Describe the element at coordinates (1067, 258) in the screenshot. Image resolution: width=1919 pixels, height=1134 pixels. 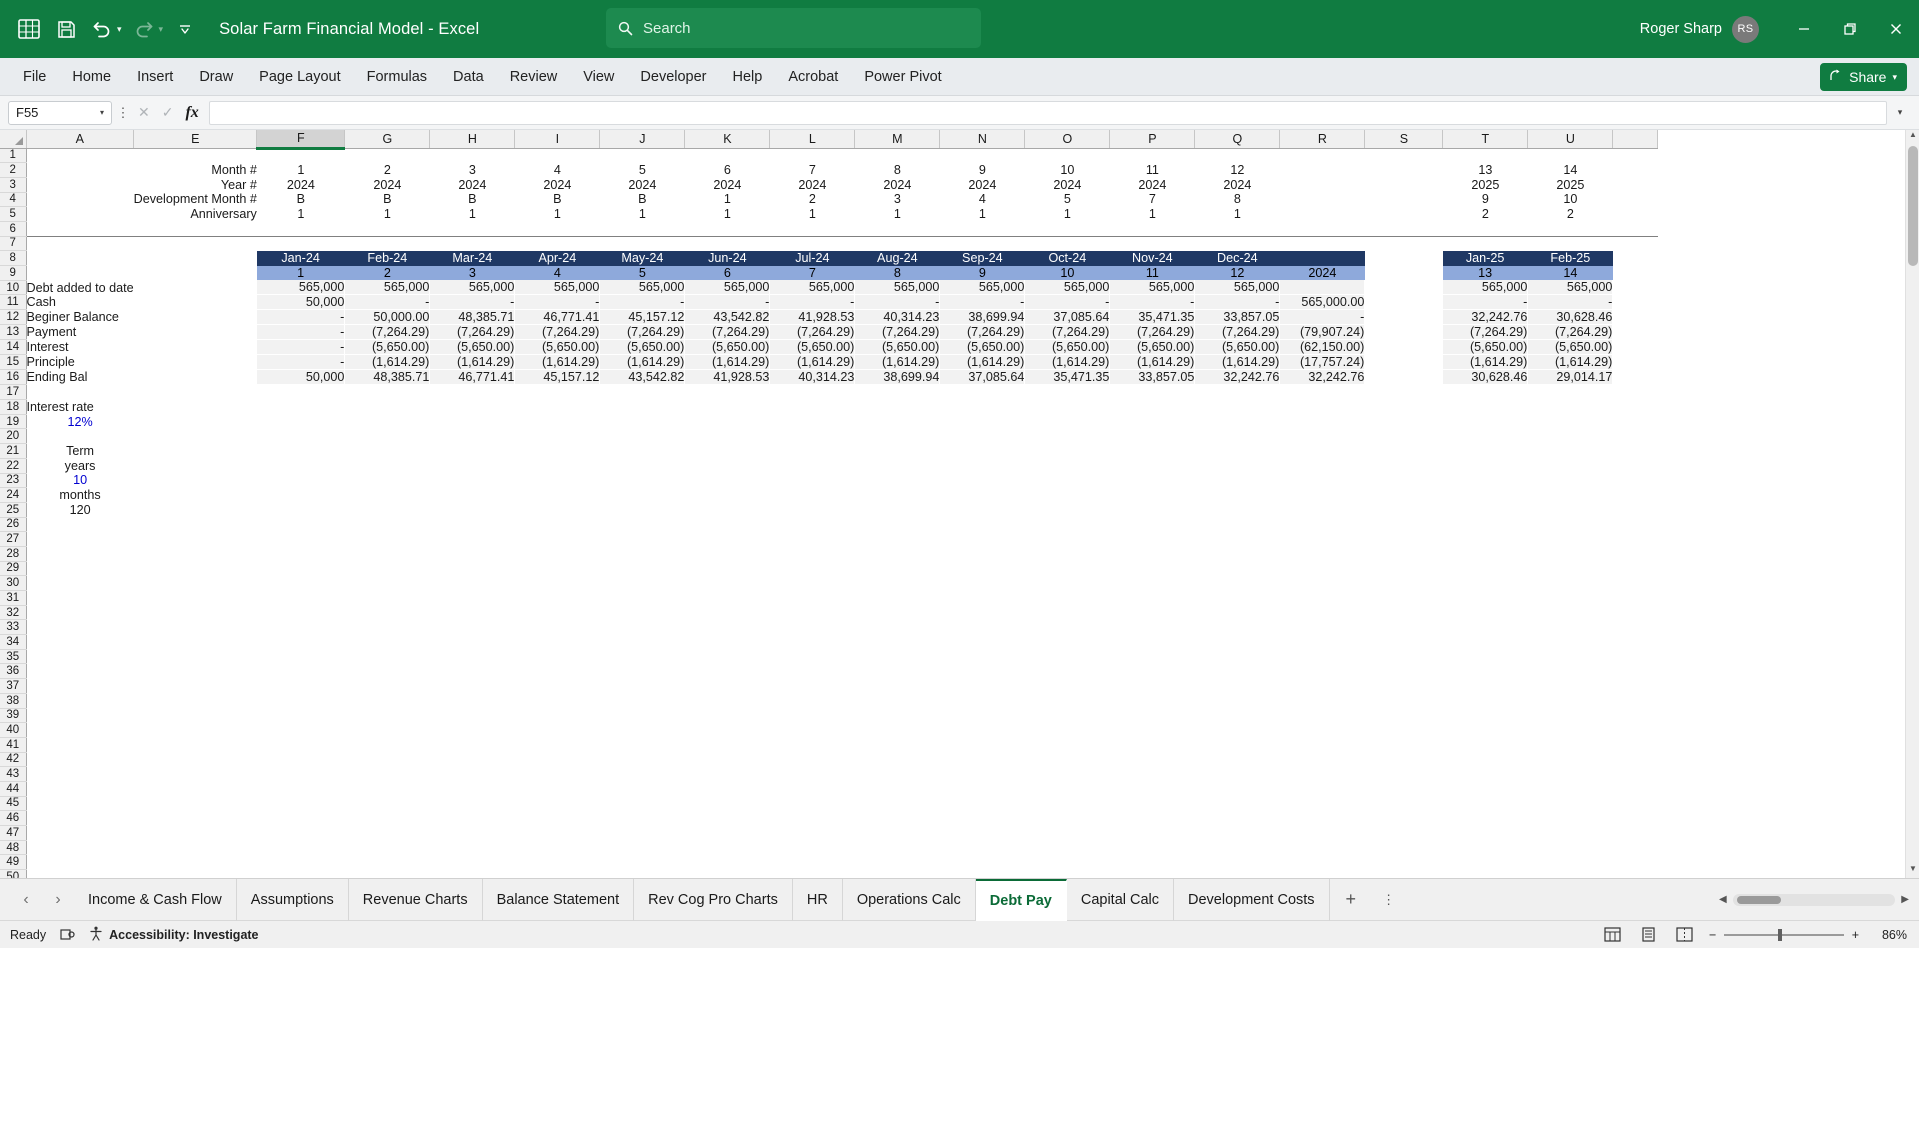
I see `cell-O8: Oct-24` at that location.